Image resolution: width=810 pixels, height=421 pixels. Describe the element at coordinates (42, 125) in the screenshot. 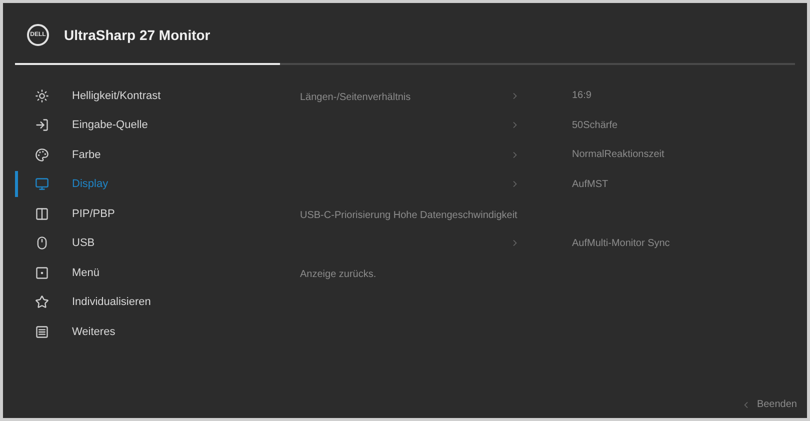

I see `input-icon` at that location.